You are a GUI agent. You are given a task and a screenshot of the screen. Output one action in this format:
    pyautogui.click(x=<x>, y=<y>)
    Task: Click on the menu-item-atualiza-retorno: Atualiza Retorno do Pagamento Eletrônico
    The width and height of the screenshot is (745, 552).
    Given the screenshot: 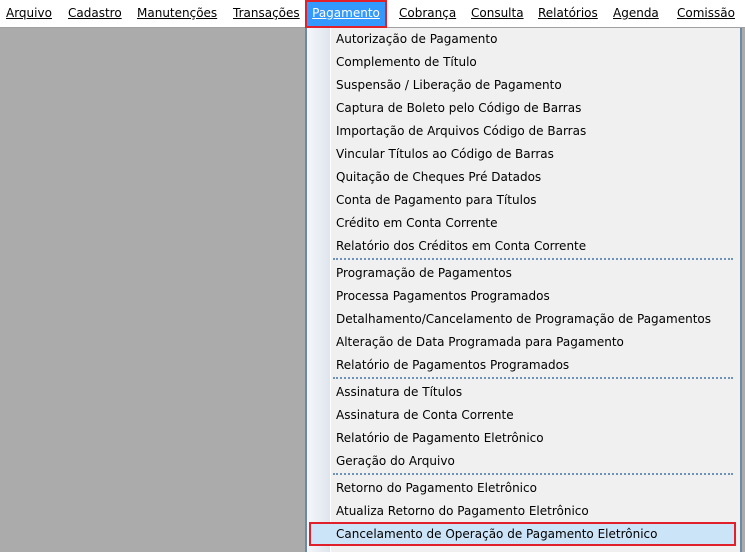 What is the action you would take?
    pyautogui.click(x=462, y=511)
    